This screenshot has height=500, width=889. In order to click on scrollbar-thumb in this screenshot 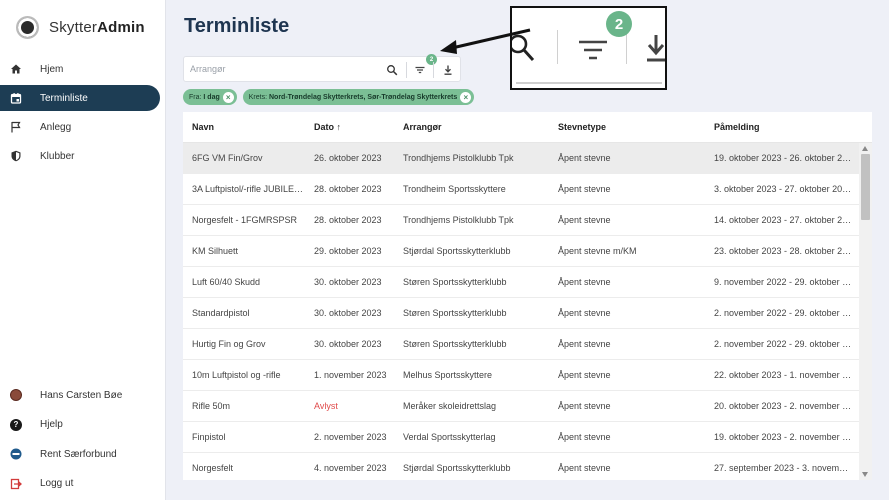, I will do `click(865, 187)`.